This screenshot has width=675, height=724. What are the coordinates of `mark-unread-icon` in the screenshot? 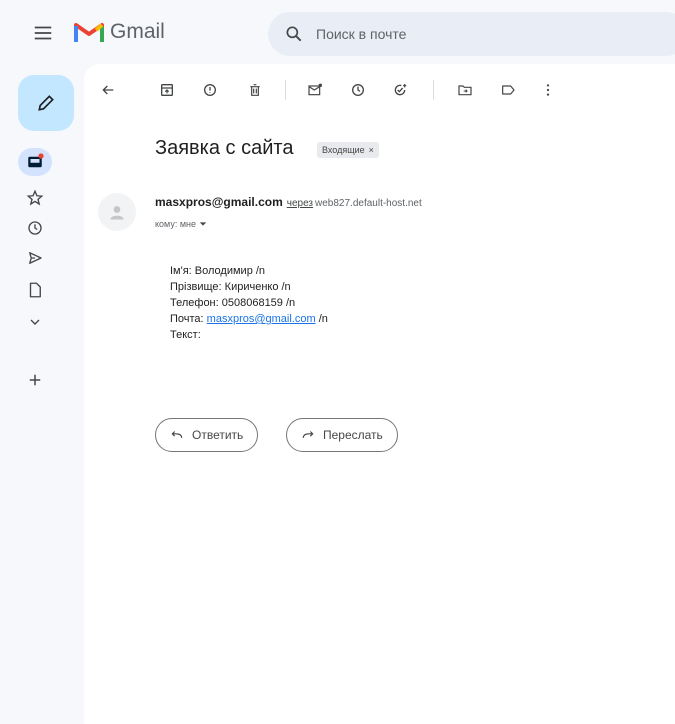 It's located at (315, 89).